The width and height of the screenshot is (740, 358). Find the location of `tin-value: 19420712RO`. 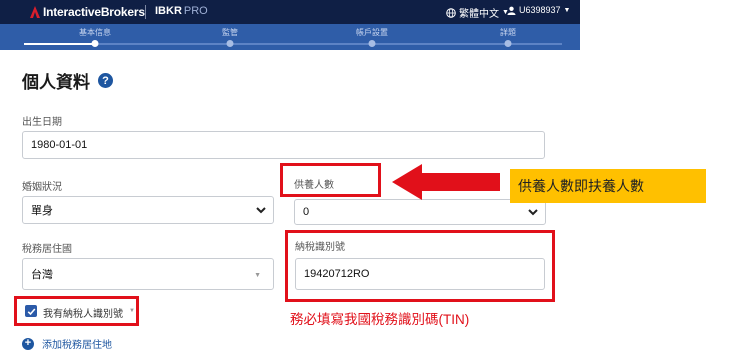

tin-value: 19420712RO is located at coordinates (337, 274).